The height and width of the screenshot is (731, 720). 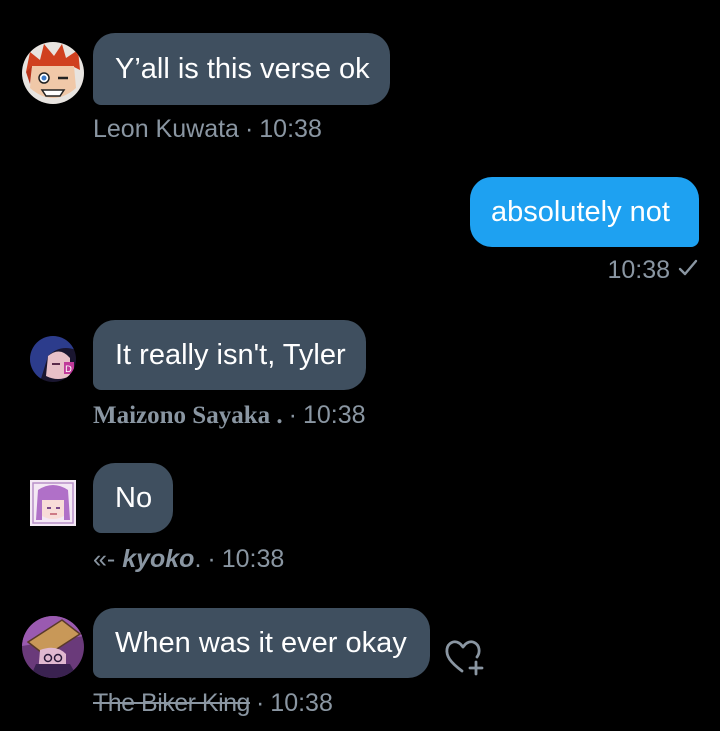 I want to click on avatar-leon-kuwata, so click(x=53, y=73).